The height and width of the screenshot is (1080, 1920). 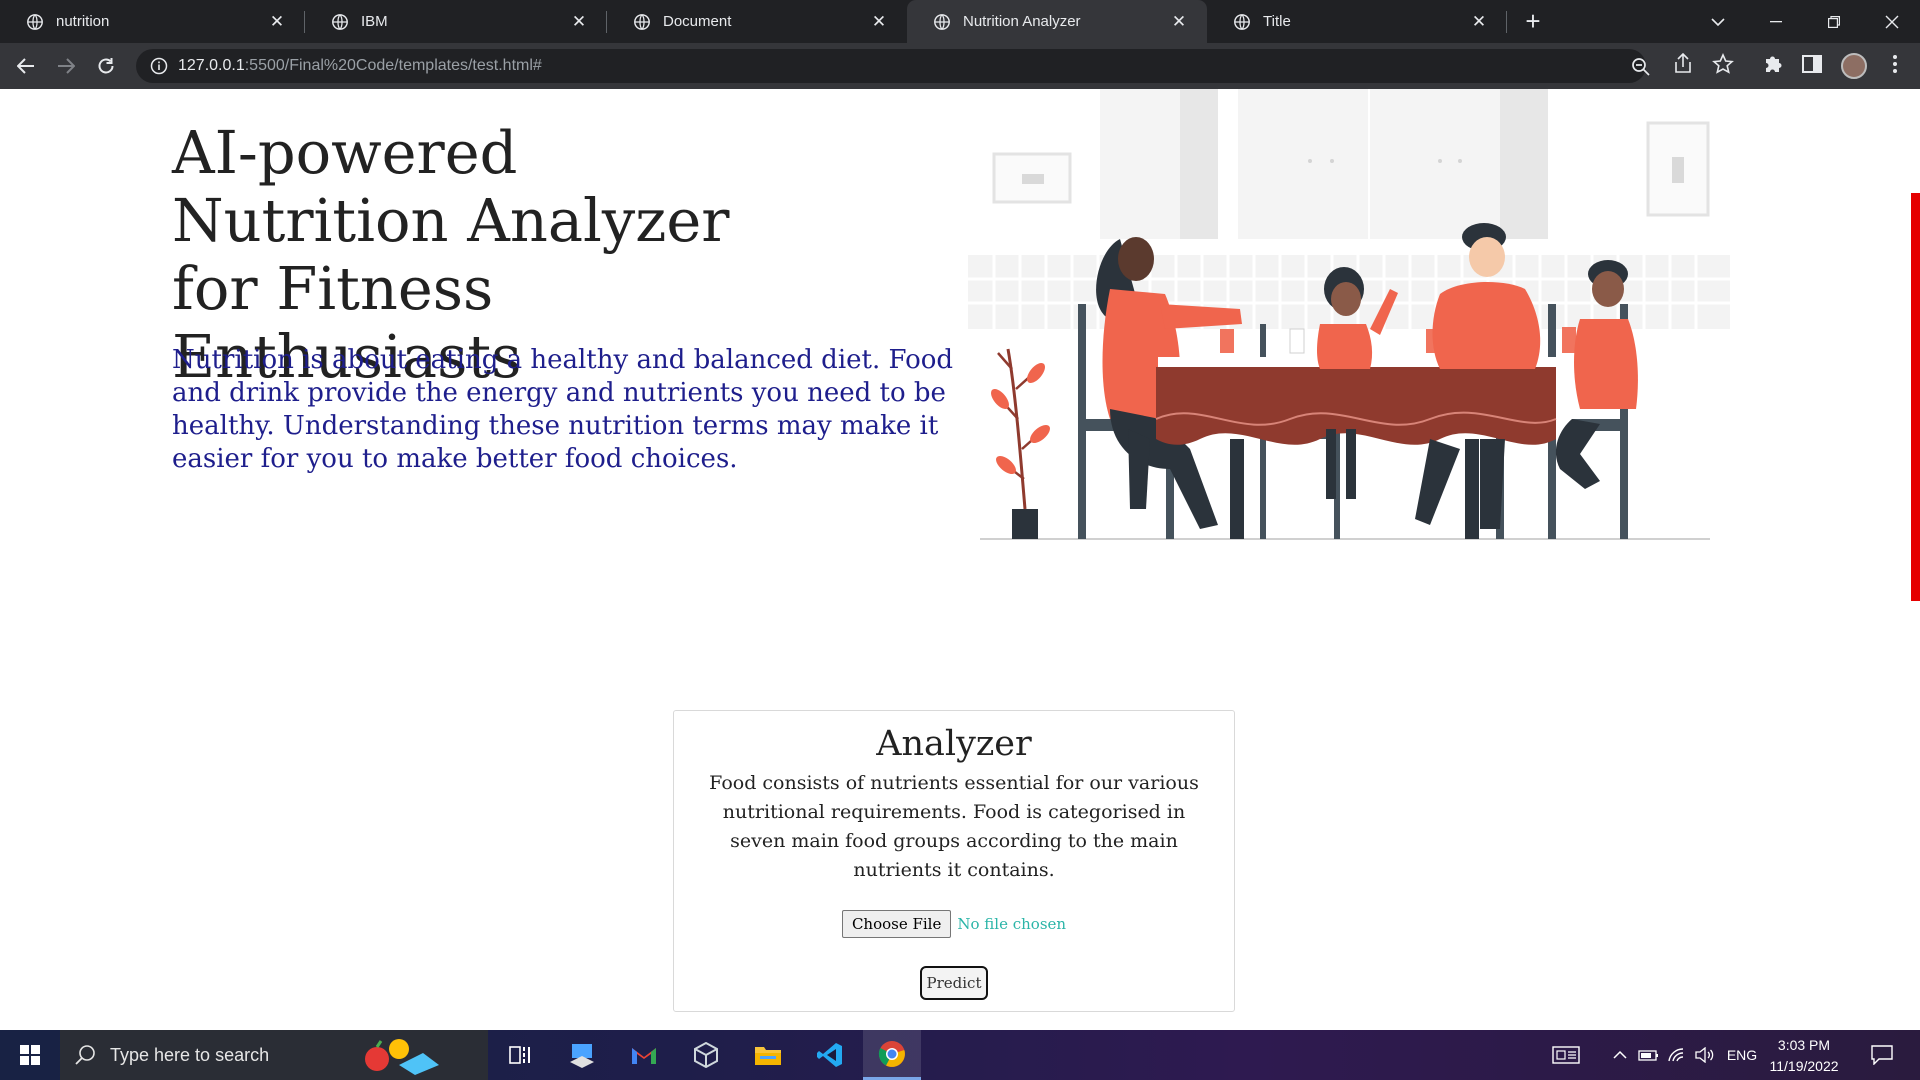 What do you see at coordinates (1834, 21) in the screenshot?
I see `restore-button` at bounding box center [1834, 21].